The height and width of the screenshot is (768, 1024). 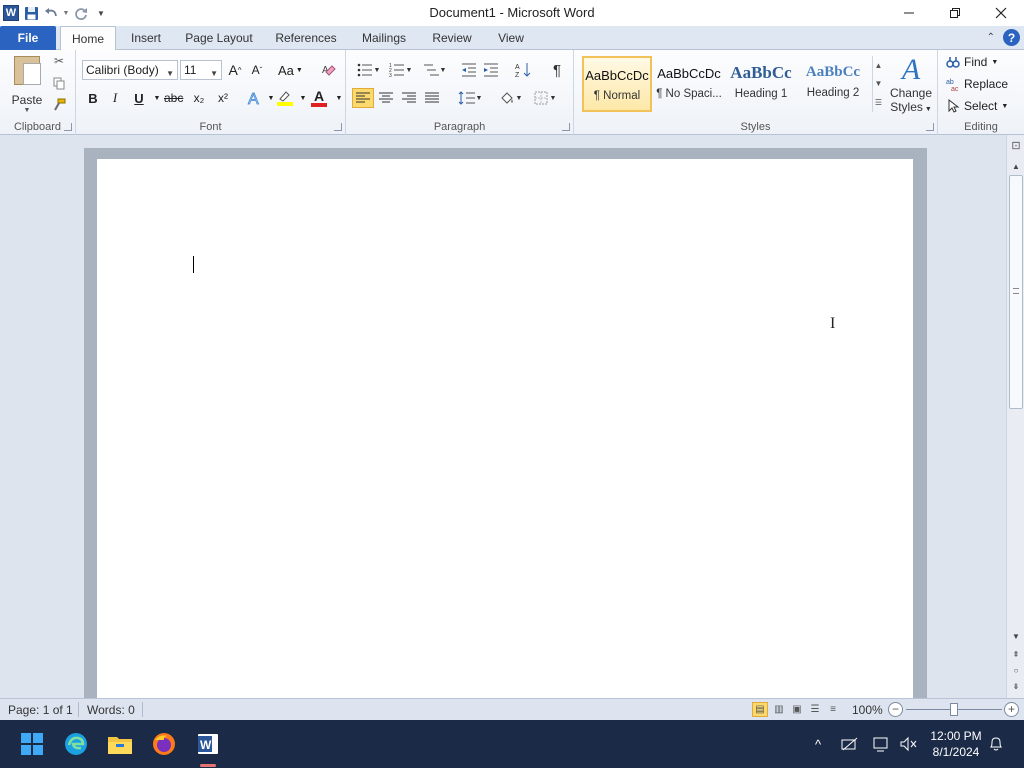 What do you see at coordinates (469, 70) in the screenshot?
I see `decrease-indent-icon` at bounding box center [469, 70].